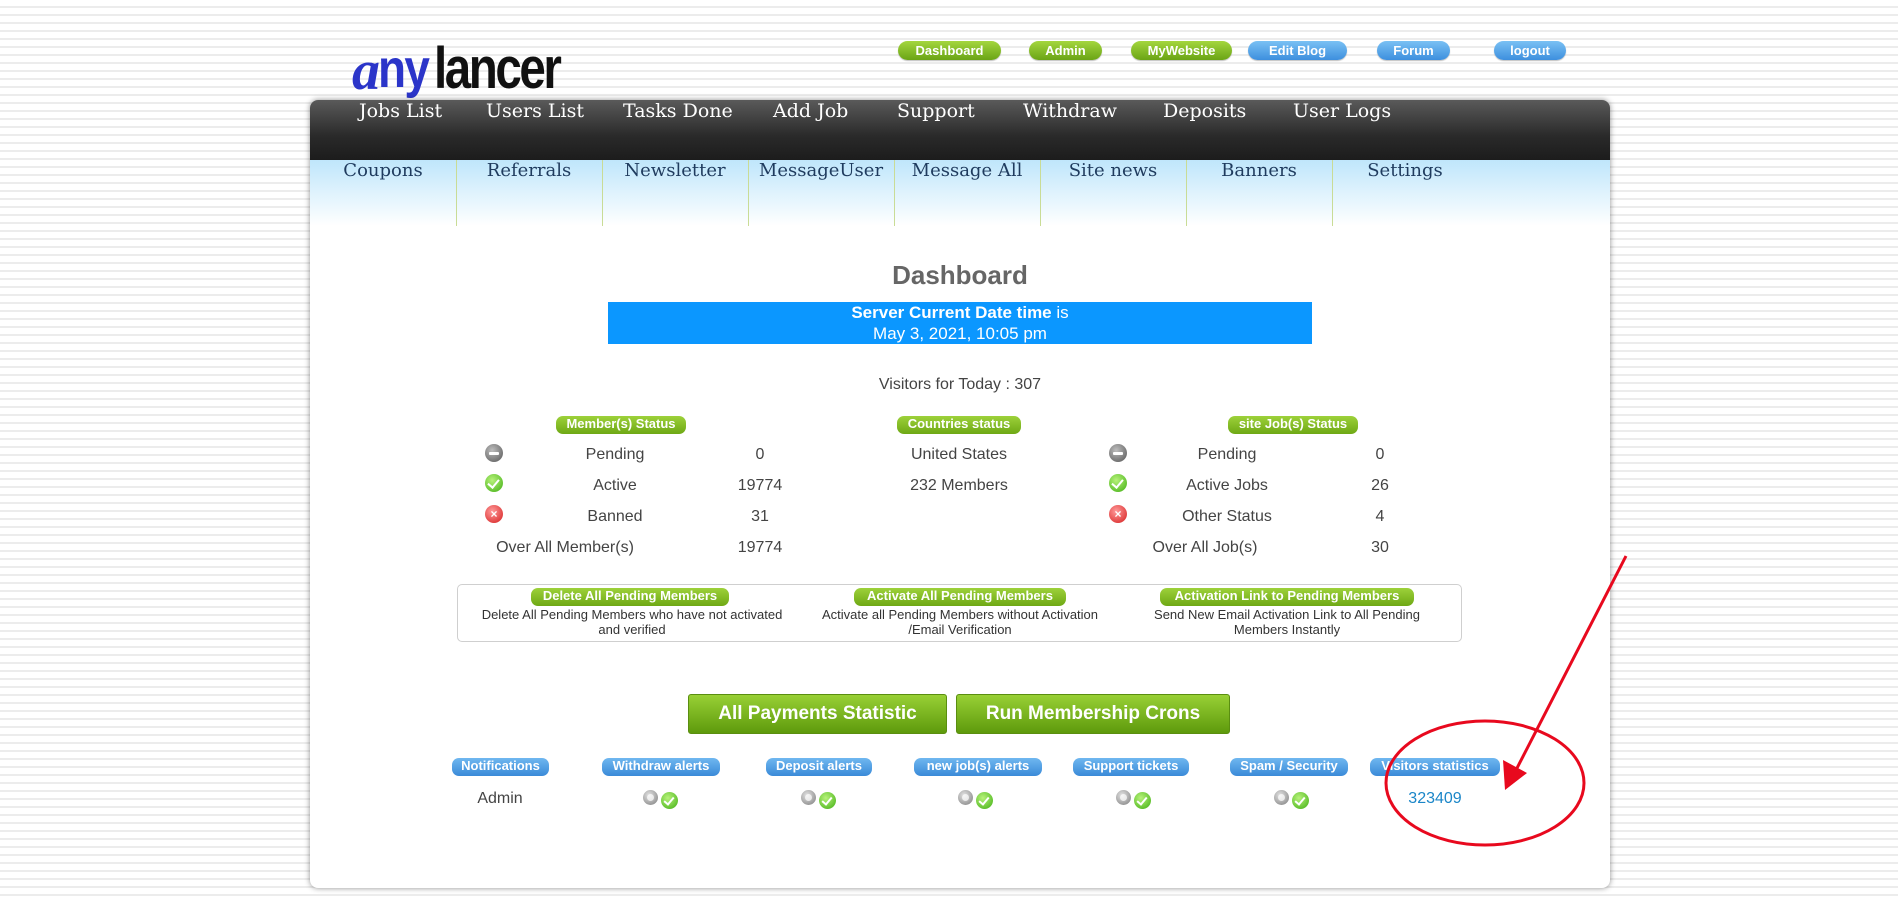  Describe the element at coordinates (400, 130) in the screenshot. I see `nav-jobs-list: Jobs List` at that location.